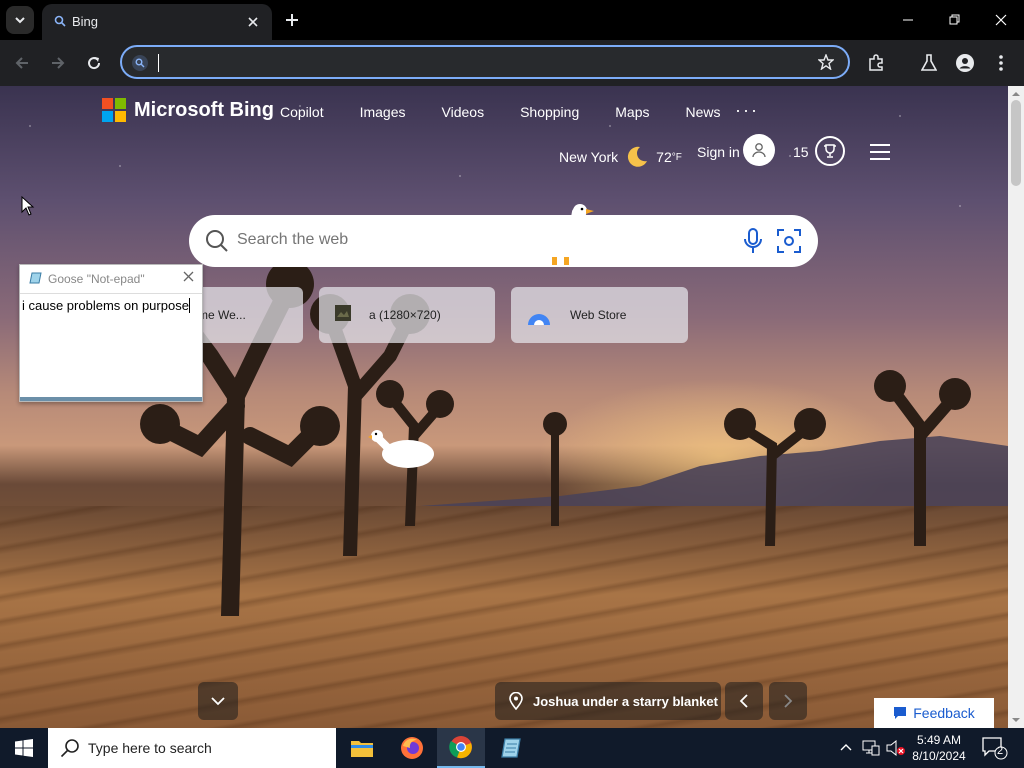 The height and width of the screenshot is (768, 1024). I want to click on tile-label: Web Store, so click(598, 315).